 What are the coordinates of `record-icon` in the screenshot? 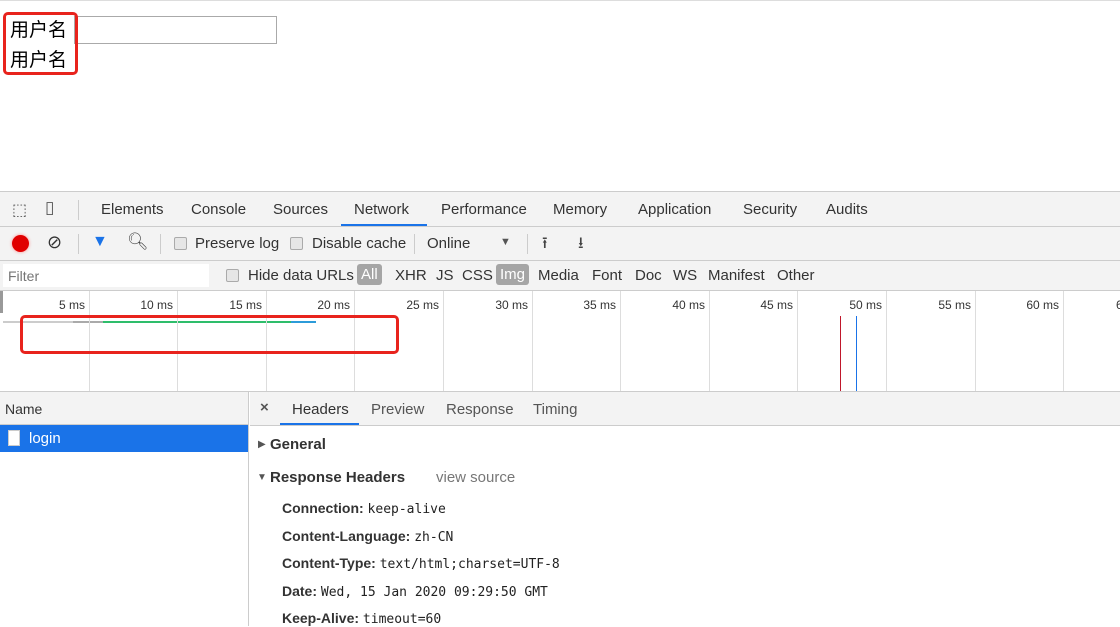 It's located at (20, 243).